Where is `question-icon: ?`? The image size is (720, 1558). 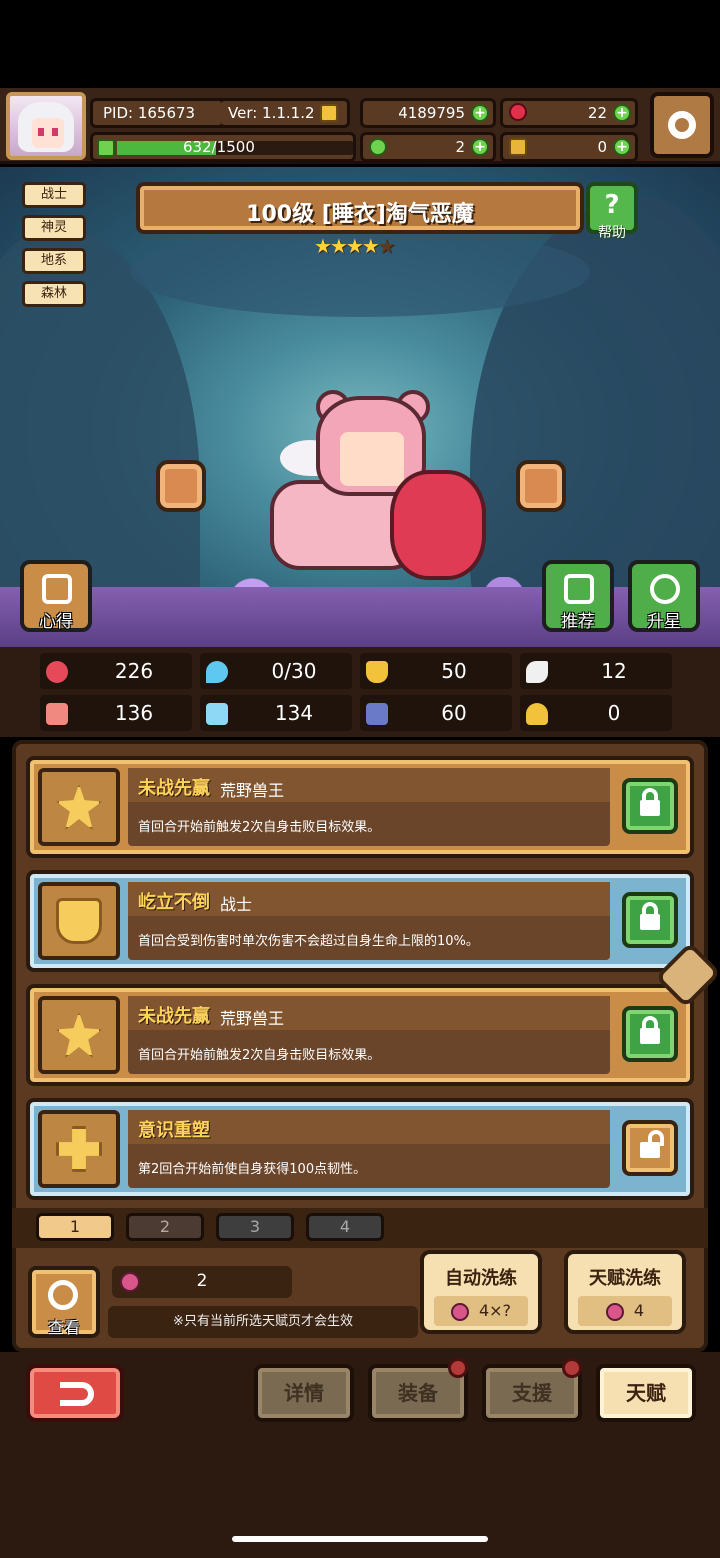
question-icon: ? is located at coordinates (612, 205).